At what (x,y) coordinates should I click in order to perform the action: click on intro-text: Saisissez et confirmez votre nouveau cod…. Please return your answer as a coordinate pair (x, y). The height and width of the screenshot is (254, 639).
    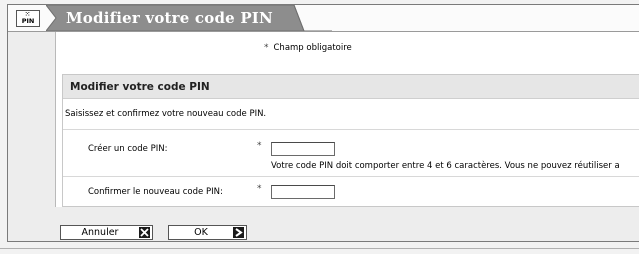
    Looking at the image, I should click on (166, 114).